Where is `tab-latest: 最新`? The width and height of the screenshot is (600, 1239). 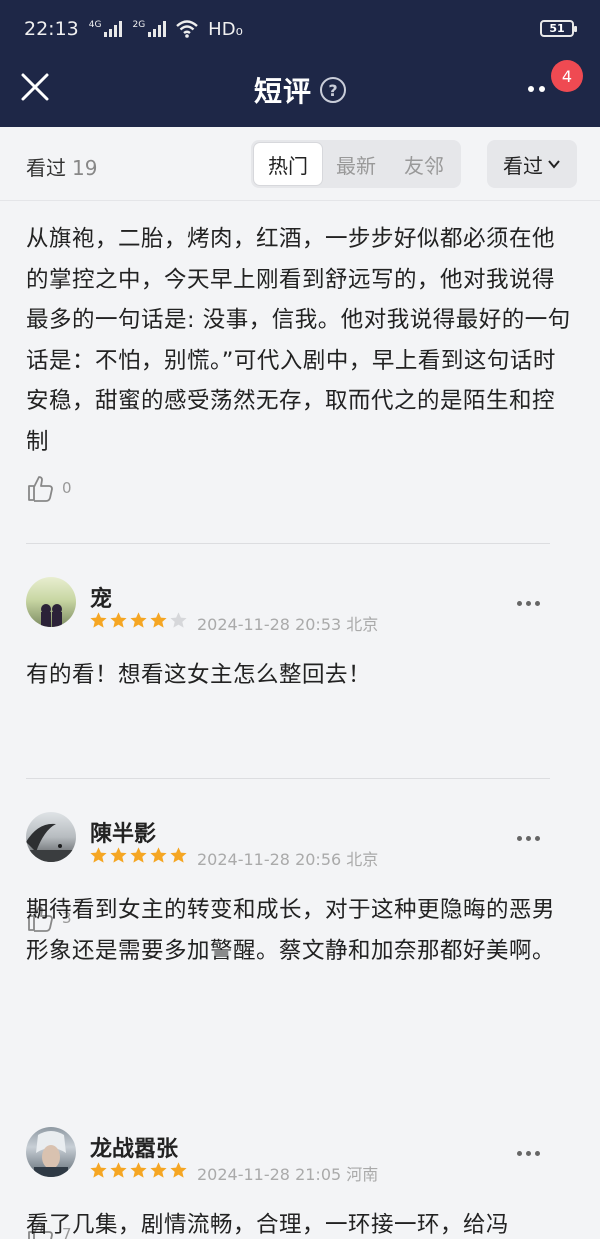
tab-latest: 最新 is located at coordinates (356, 164).